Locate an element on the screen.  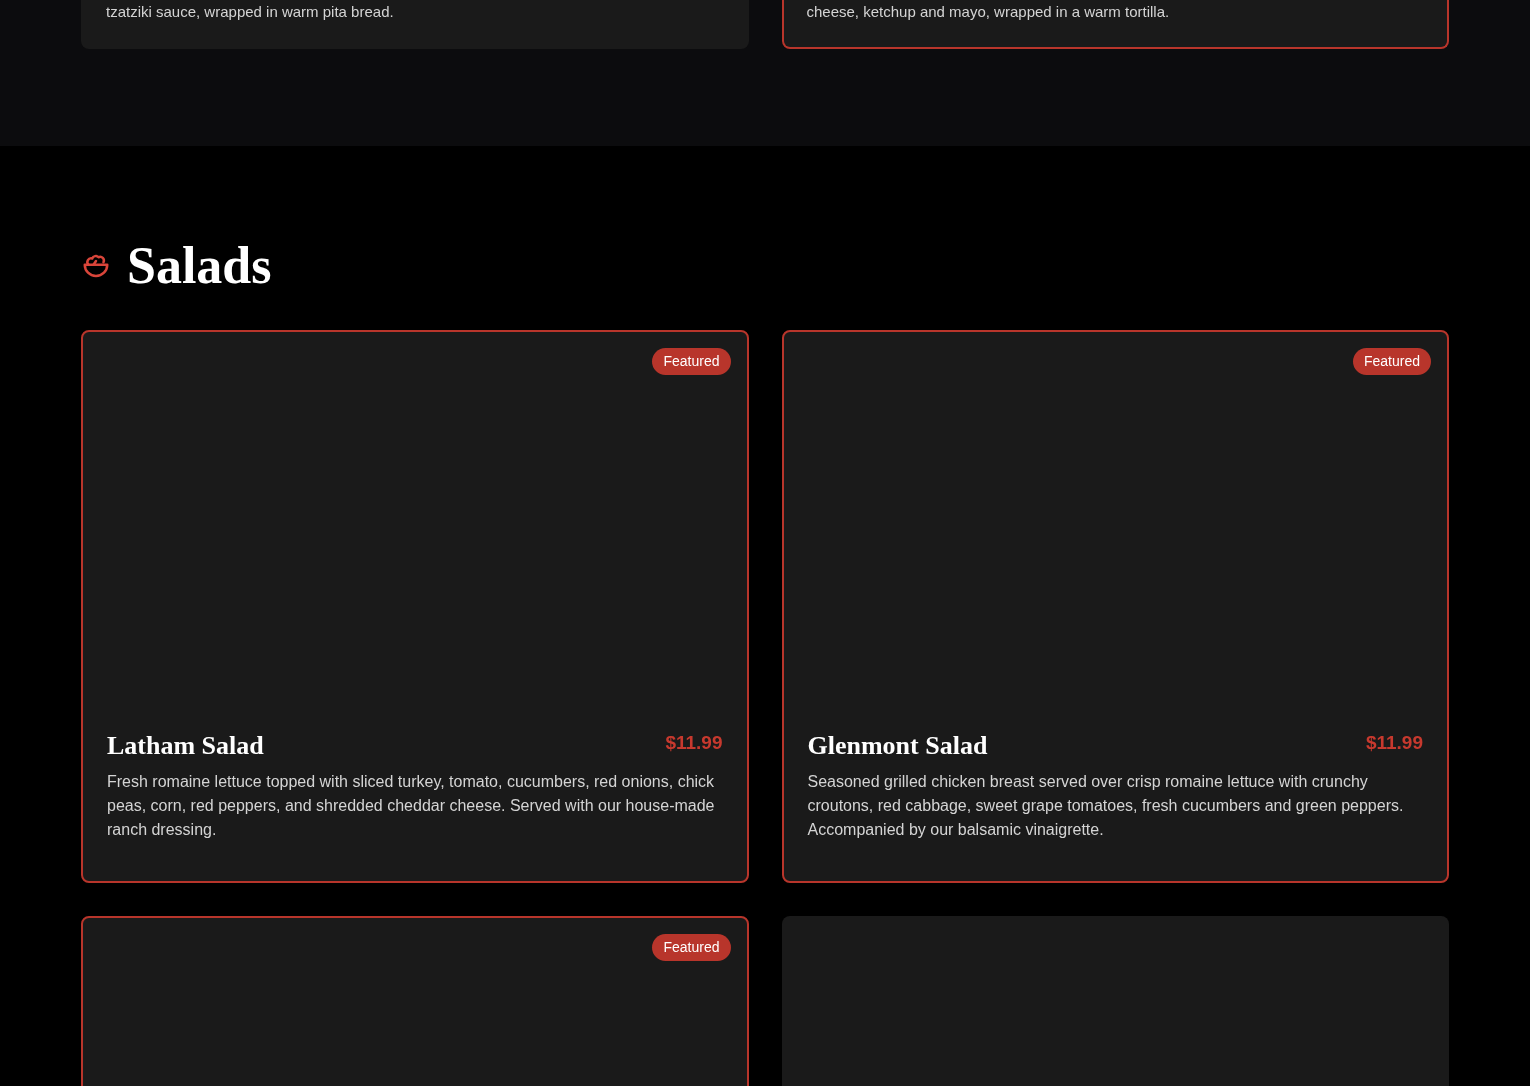
section-title: Salads is located at coordinates (199, 266).